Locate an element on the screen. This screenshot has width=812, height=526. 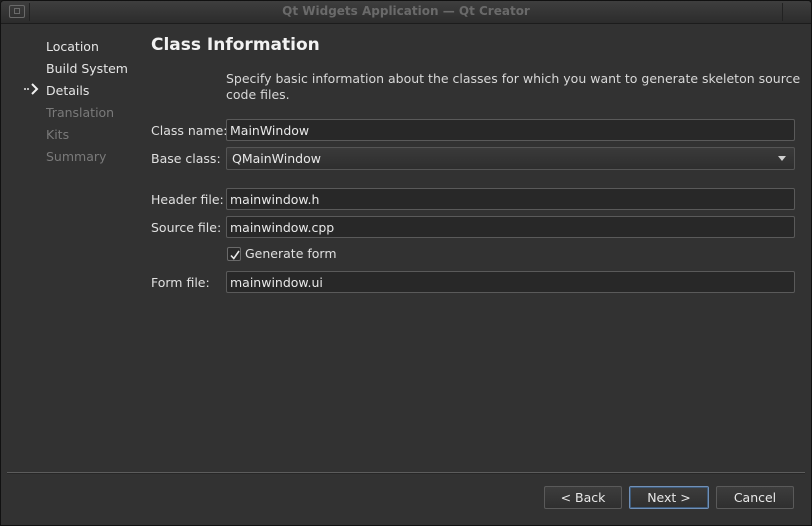
cancel-button: Cancel is located at coordinates (755, 497).